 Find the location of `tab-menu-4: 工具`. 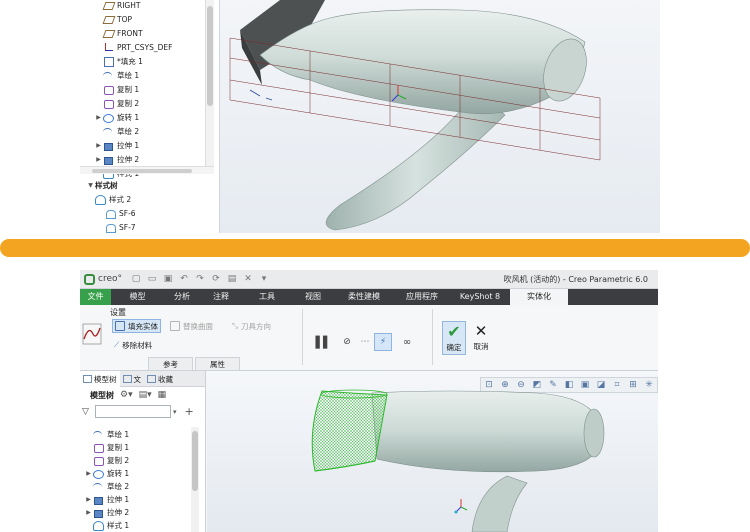

tab-menu-4: 工具 is located at coordinates (267, 297).